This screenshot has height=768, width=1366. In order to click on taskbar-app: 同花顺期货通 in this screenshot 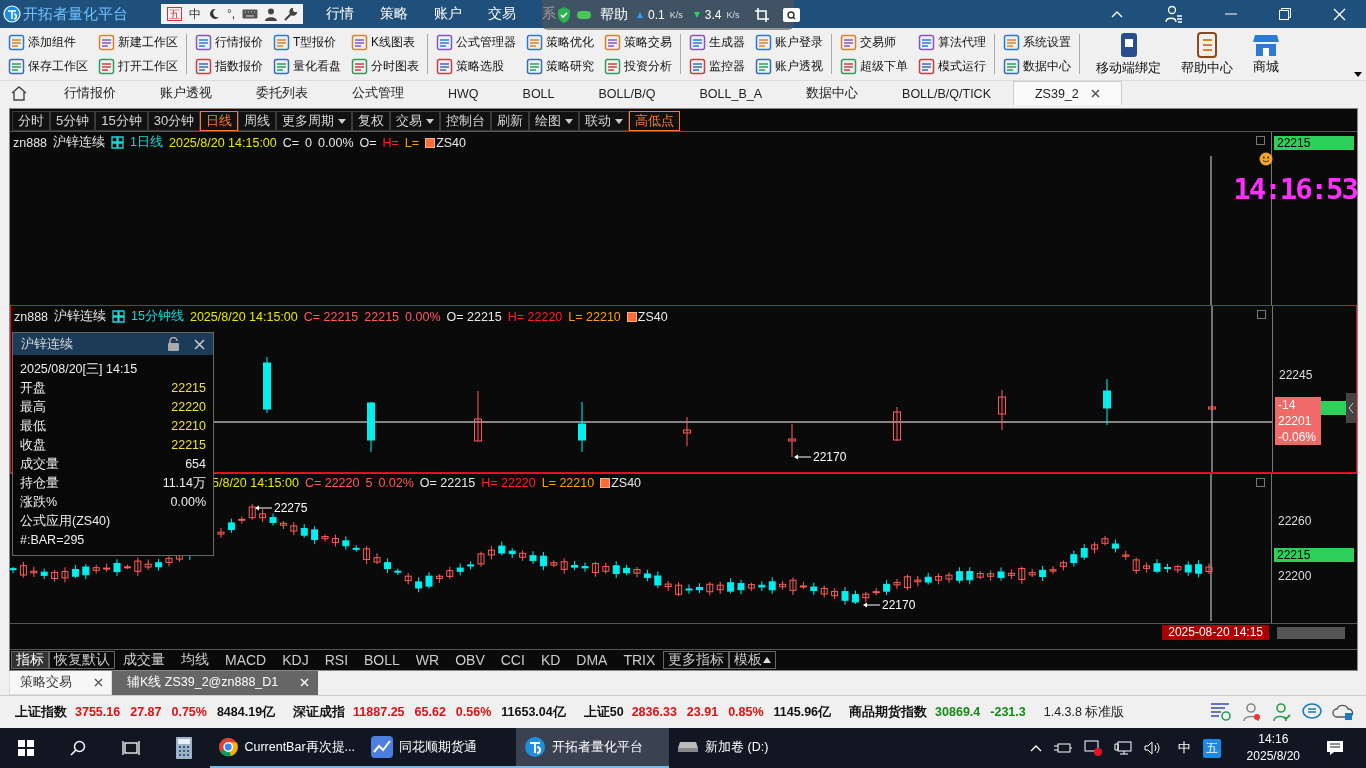, I will do `click(439, 748)`.